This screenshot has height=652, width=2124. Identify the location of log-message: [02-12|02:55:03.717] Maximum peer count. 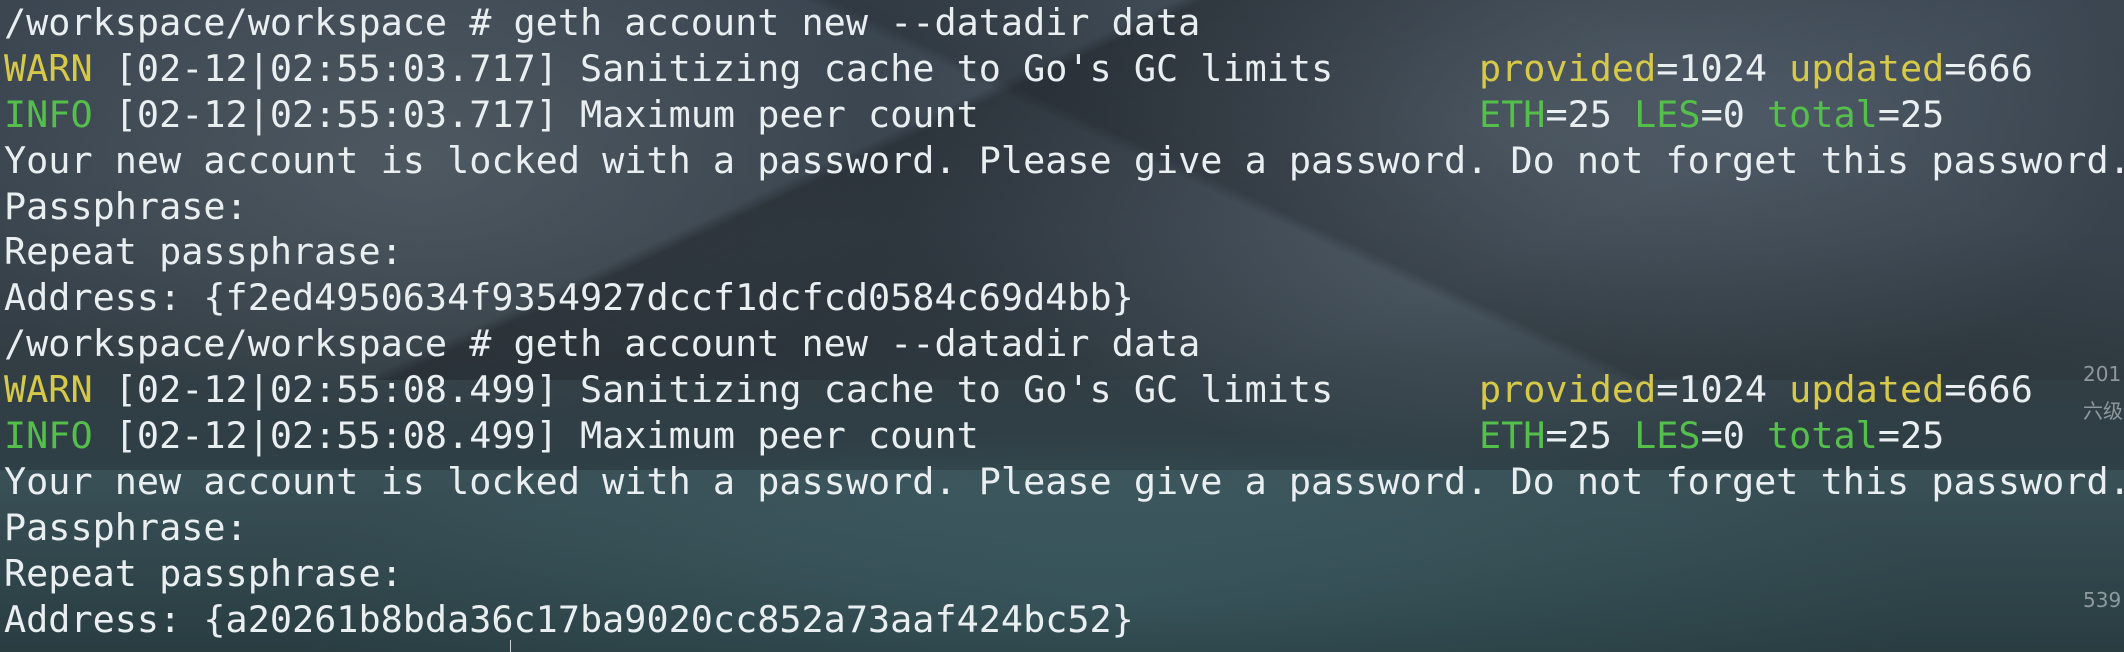
(535, 114).